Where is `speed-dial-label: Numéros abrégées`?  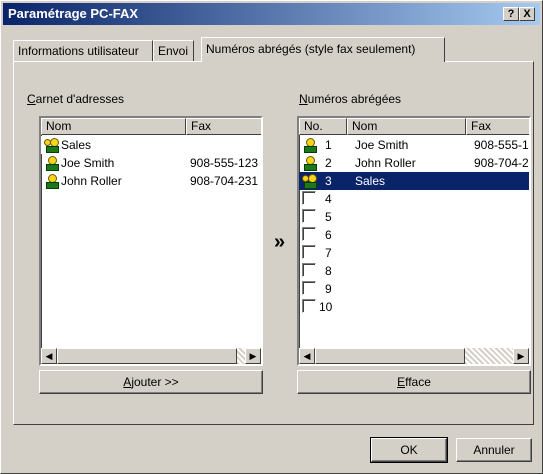
speed-dial-label: Numéros abrégées is located at coordinates (350, 99).